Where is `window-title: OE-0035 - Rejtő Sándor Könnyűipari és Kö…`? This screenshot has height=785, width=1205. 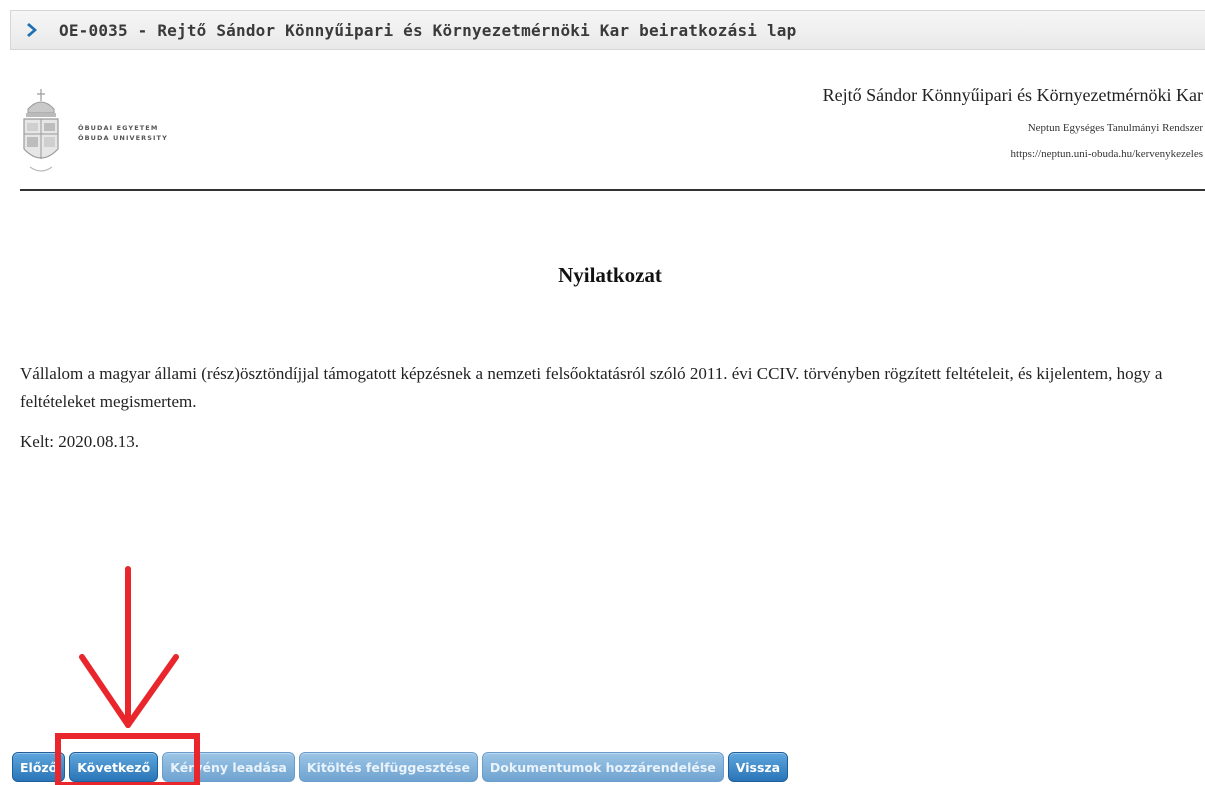
window-title: OE-0035 - Rejtő Sándor Könnyűipari és Kö… is located at coordinates (428, 30).